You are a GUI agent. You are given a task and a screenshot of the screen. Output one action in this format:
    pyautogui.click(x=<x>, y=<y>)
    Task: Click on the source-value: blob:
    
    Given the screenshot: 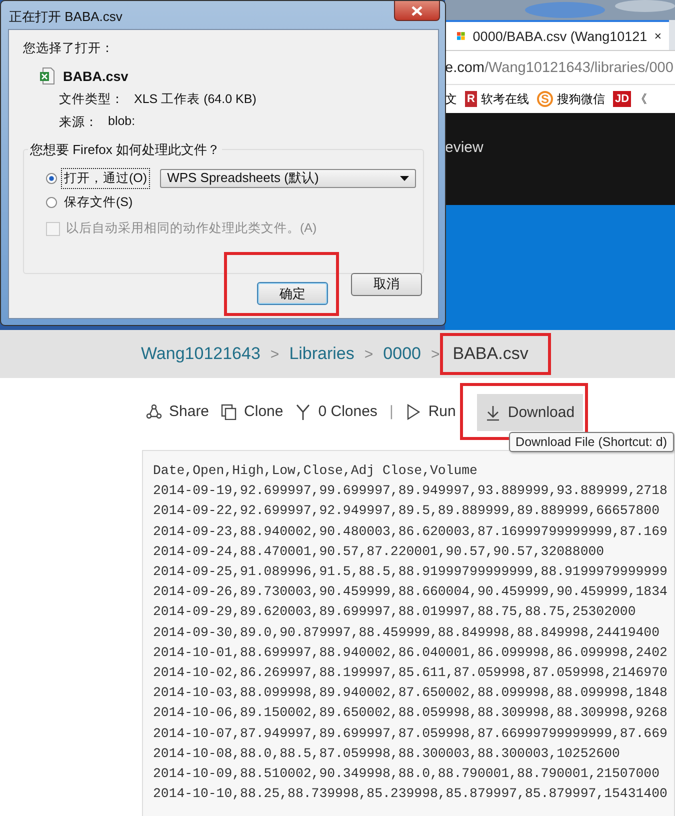 What is the action you would take?
    pyautogui.click(x=122, y=122)
    